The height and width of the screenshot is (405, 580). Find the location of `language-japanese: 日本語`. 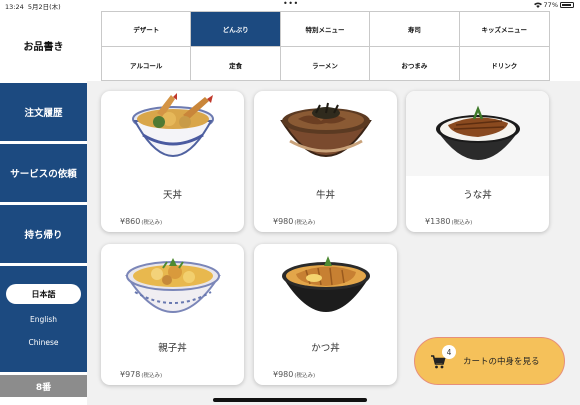

language-japanese: 日本語 is located at coordinates (43, 294).